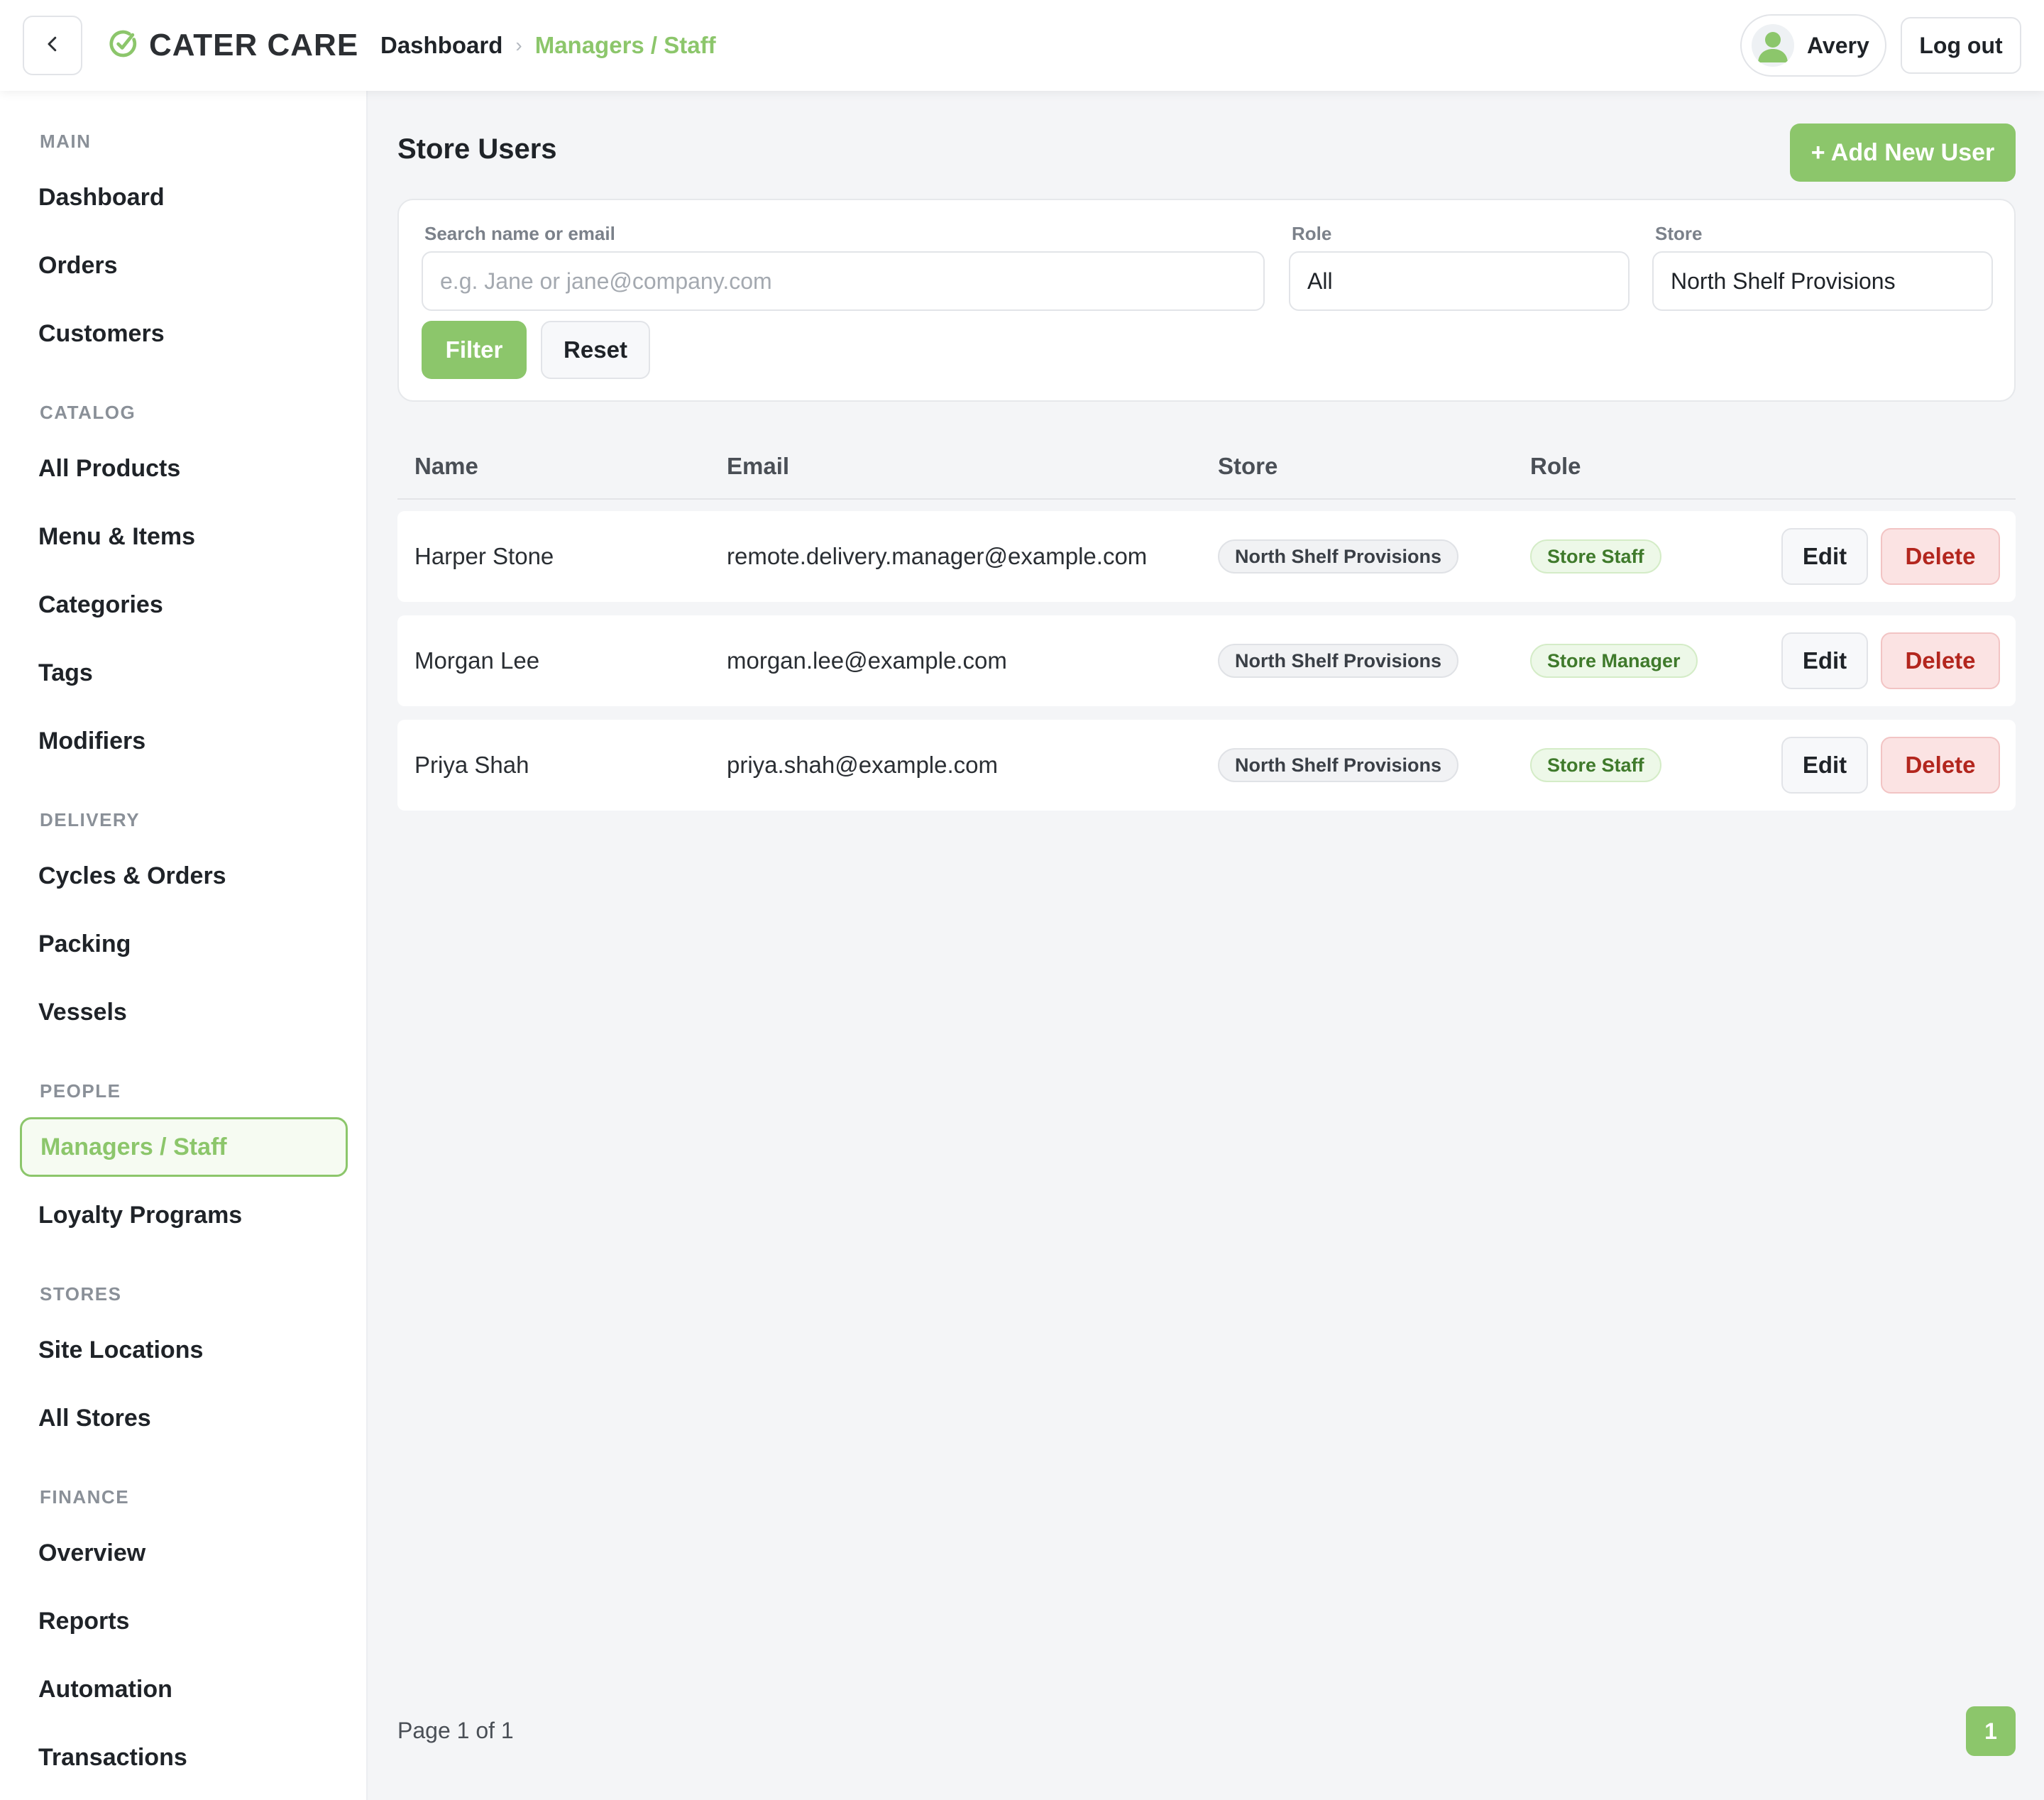 Image resolution: width=2044 pixels, height=1800 pixels. What do you see at coordinates (184, 1553) in the screenshot?
I see `sidebar-item-overview: Overview` at bounding box center [184, 1553].